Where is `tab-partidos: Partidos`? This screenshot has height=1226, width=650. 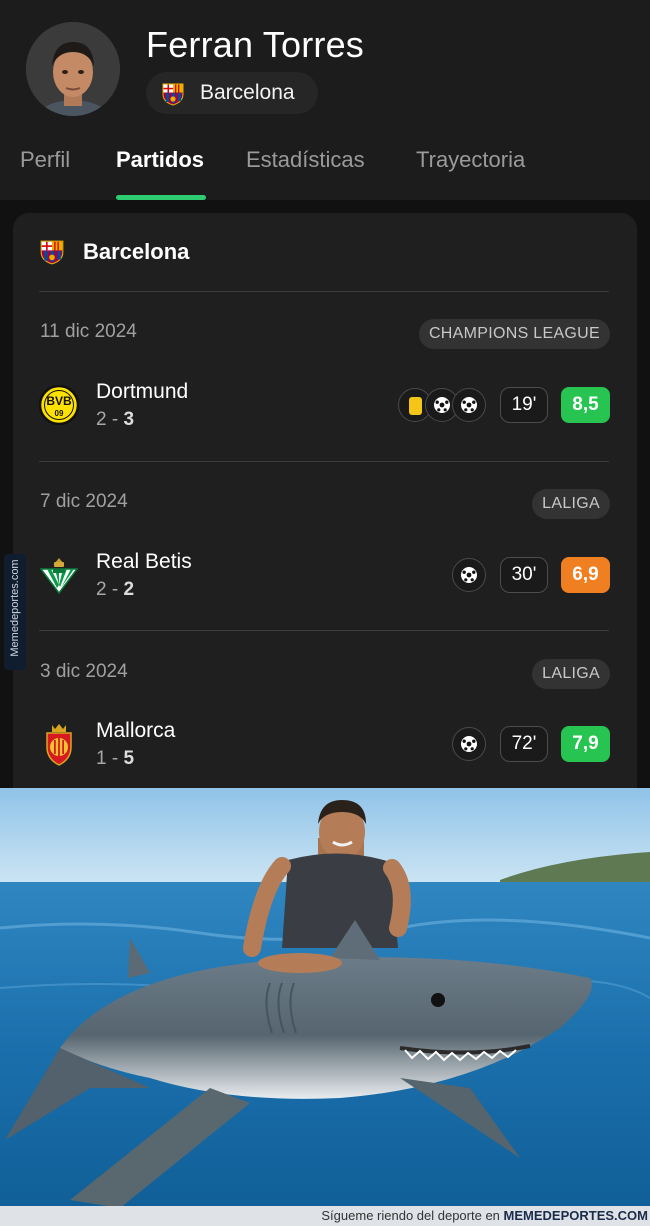 tab-partidos: Partidos is located at coordinates (160, 160).